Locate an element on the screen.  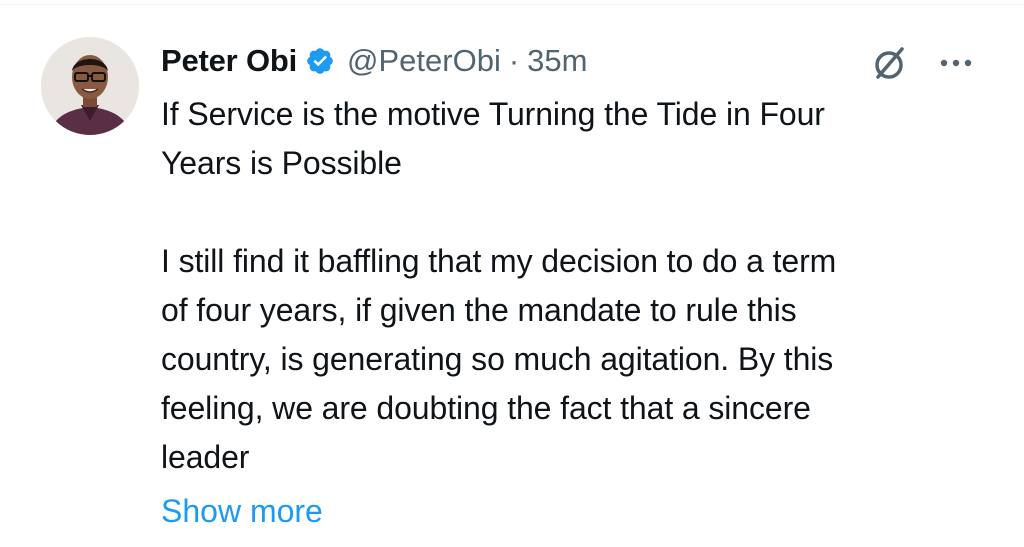
show-more-link: Show more is located at coordinates (242, 511).